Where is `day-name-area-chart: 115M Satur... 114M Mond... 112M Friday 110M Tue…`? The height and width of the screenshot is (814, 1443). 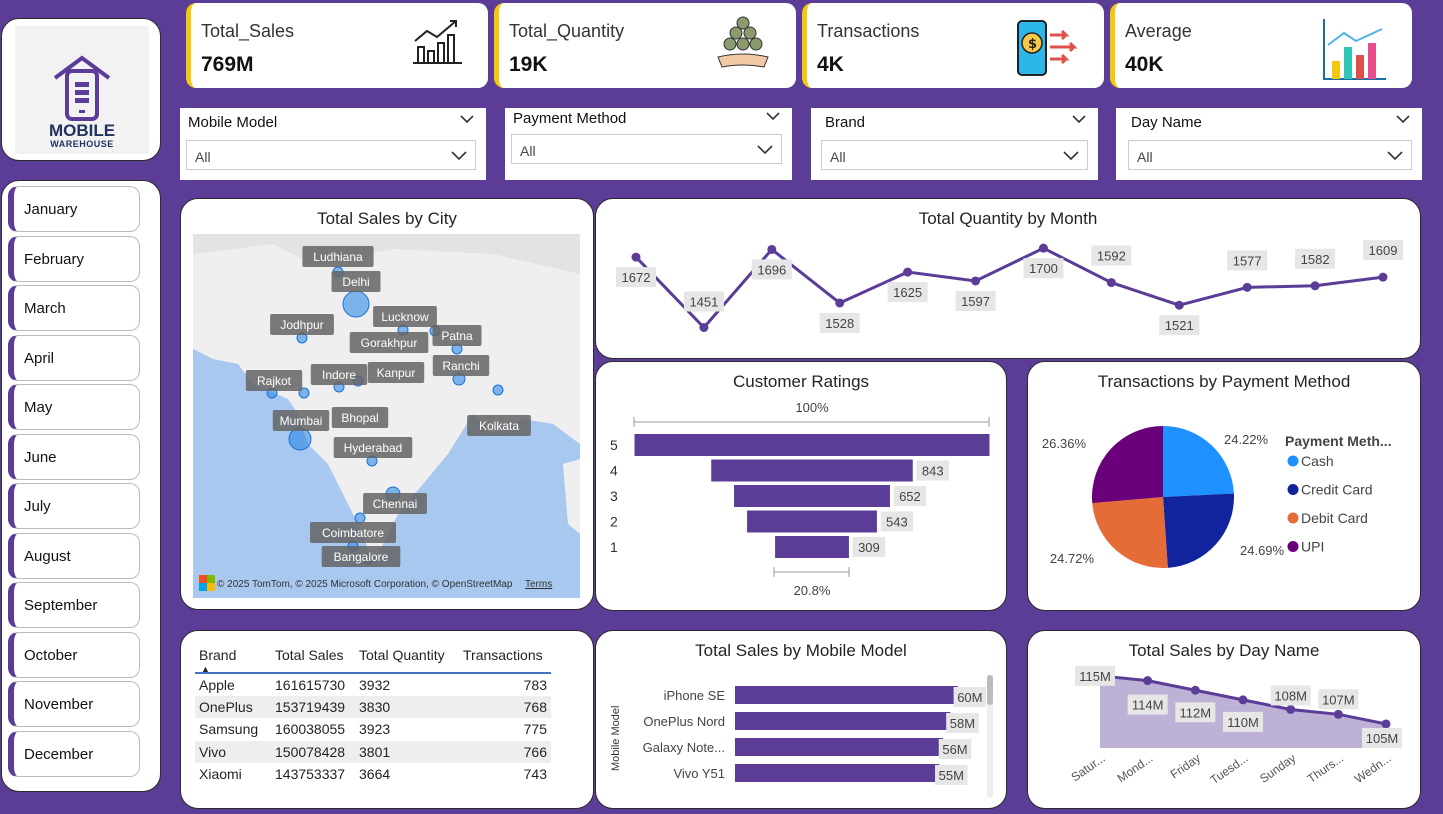 day-name-area-chart: 115M Satur... 114M Mond... 112M Friday 110M Tue… is located at coordinates (1225, 720).